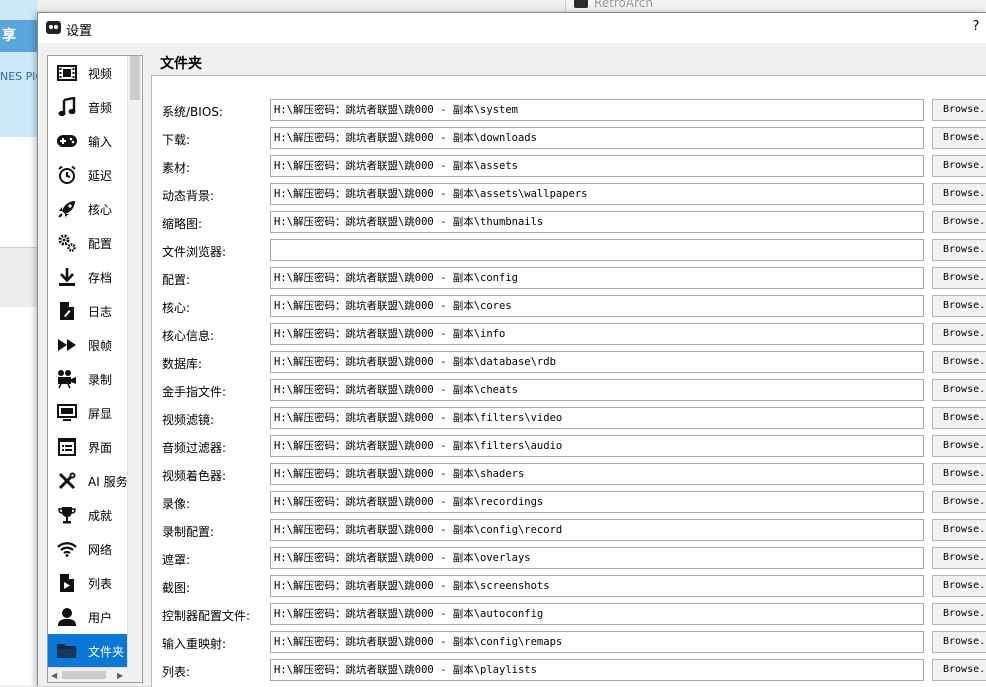 This screenshot has width=986, height=687. I want to click on sidebar-item-4: 核心, so click(88, 209).